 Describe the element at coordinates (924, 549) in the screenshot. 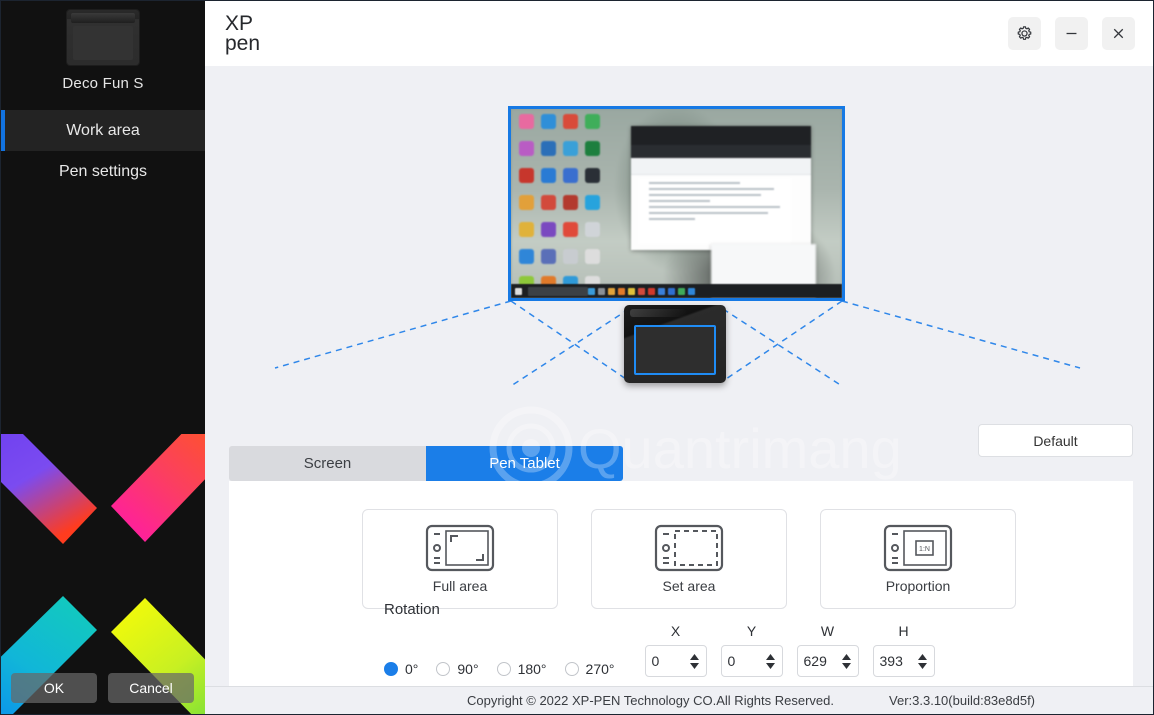

I see `svg-text: 1:N` at that location.